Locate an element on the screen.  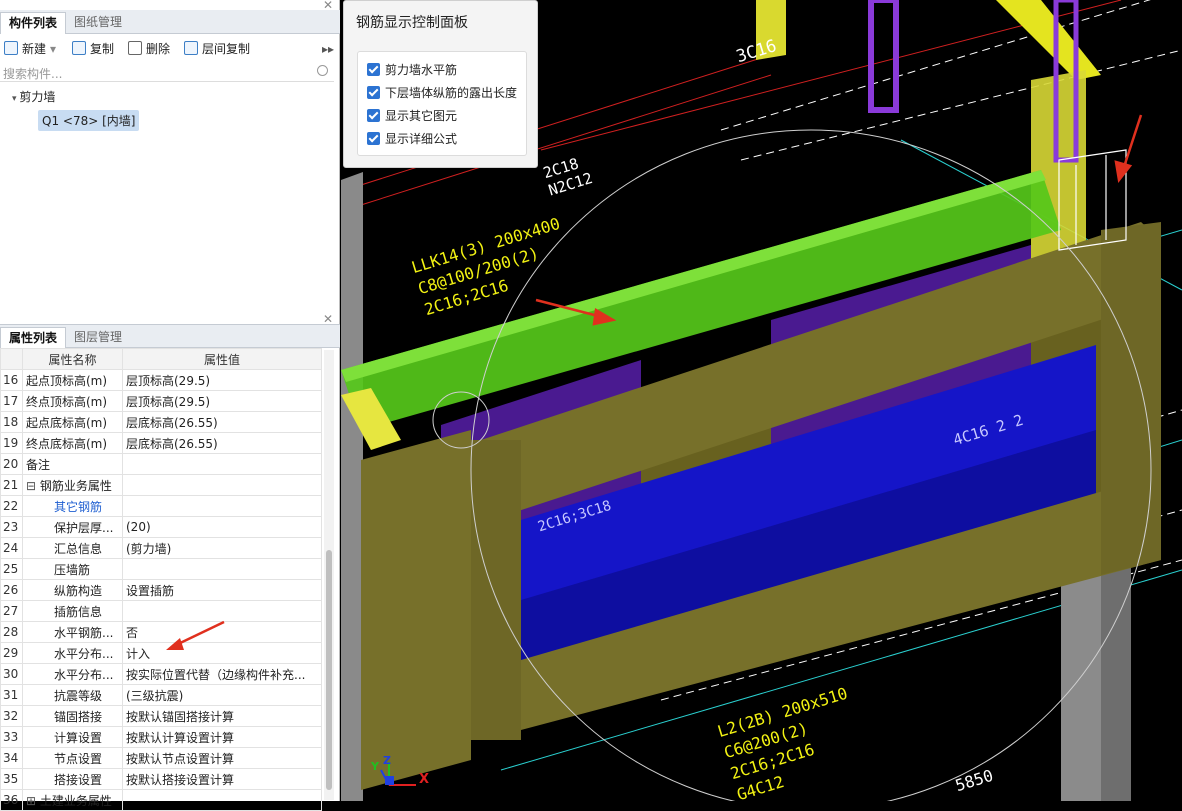
table-row: 35 搭接设置 按默认搭接设置计算 is located at coordinates (161, 779).